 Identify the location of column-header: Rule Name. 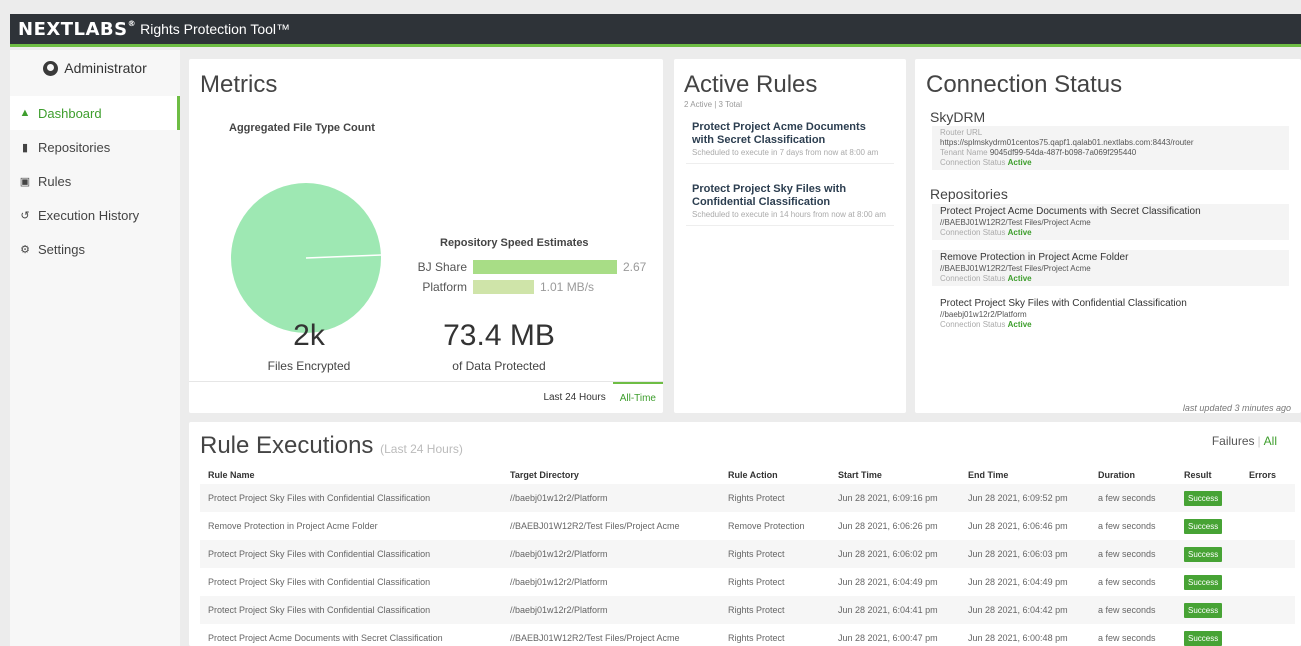
(351, 475).